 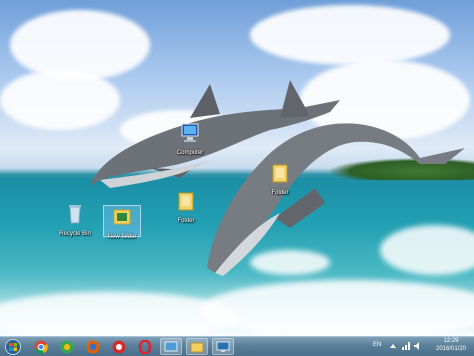 I want to click on taskbar-desktop-preview-button, so click(x=171, y=346).